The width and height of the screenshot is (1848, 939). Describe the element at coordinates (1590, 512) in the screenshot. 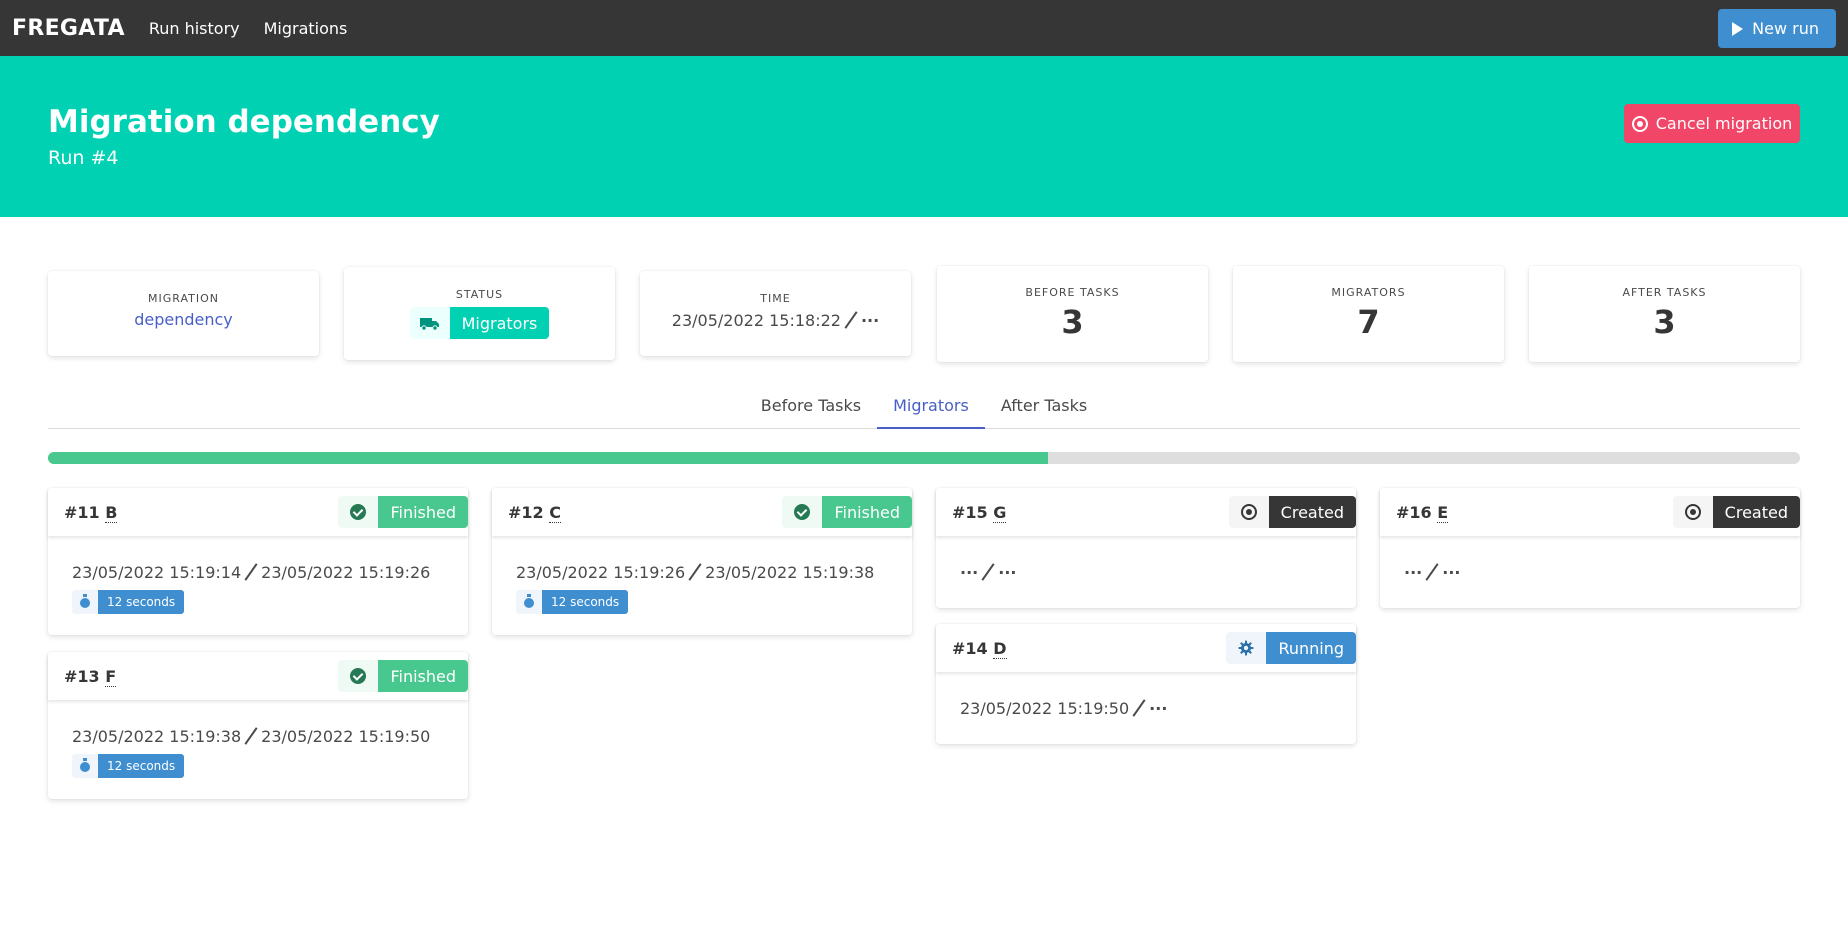

I see `card-header: #16 E Created` at that location.